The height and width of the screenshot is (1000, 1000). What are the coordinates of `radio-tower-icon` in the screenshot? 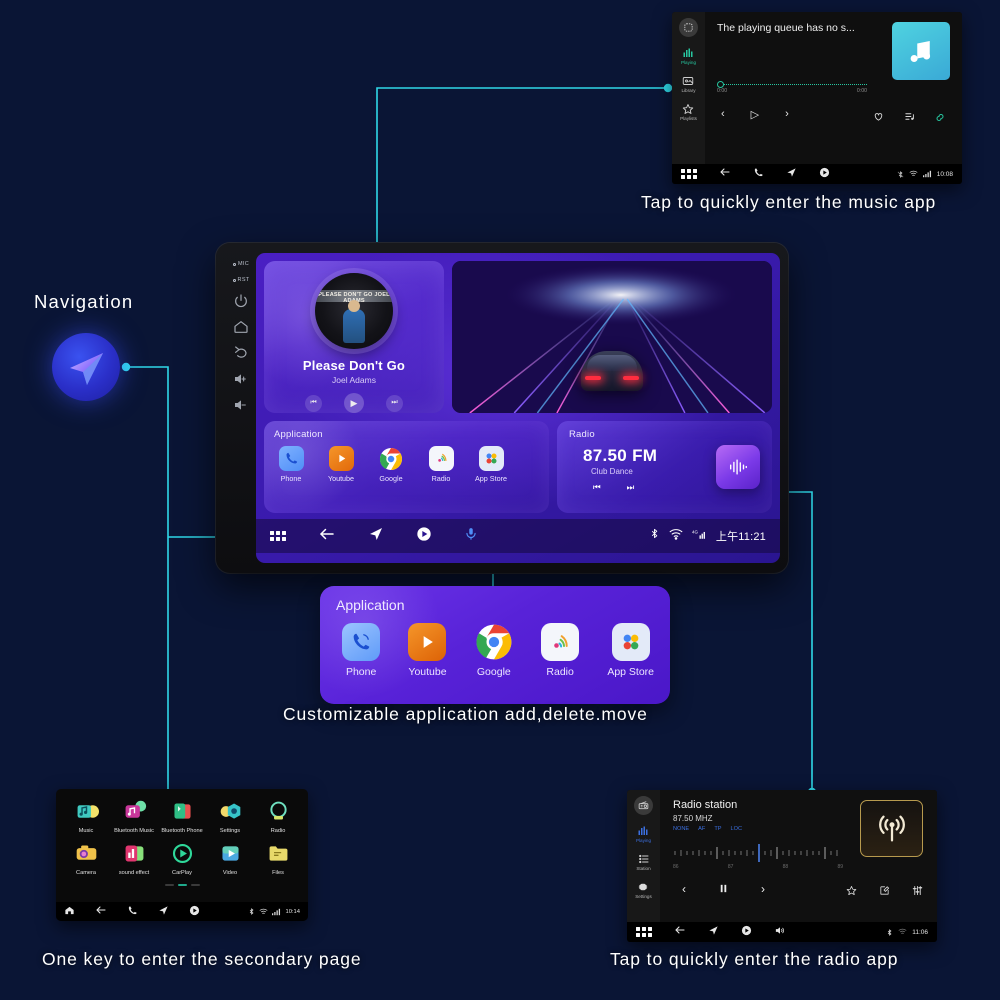 It's located at (891, 828).